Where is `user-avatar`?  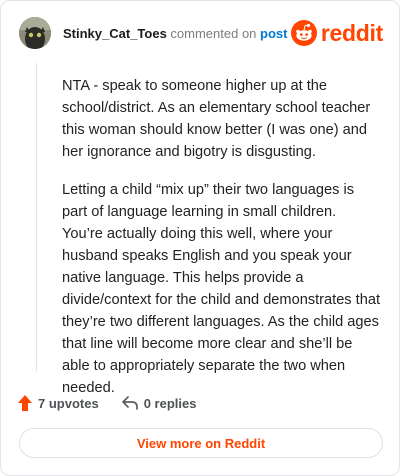 user-avatar is located at coordinates (35, 33).